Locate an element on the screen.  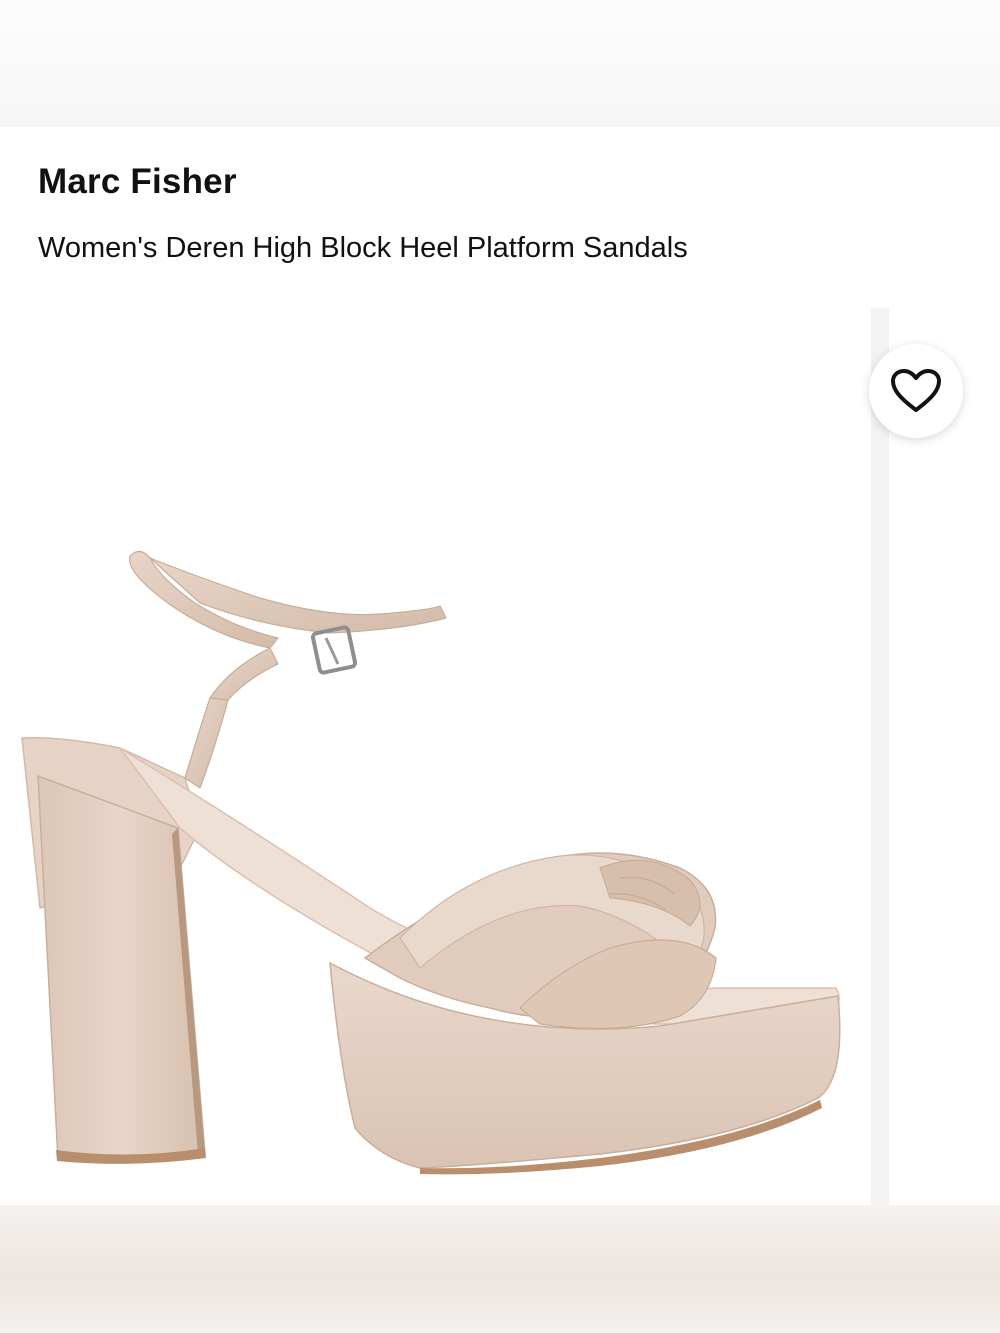
next-product-image is located at coordinates (944, 756).